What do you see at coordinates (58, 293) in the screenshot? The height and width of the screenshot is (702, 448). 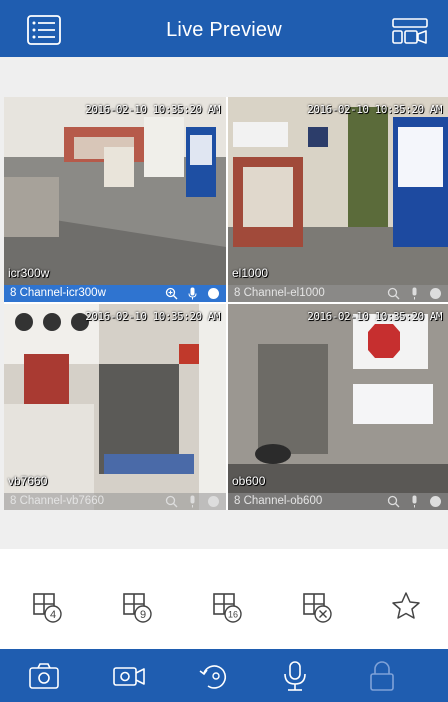 I see `channel-label: 8 Channel-icr300w` at bounding box center [58, 293].